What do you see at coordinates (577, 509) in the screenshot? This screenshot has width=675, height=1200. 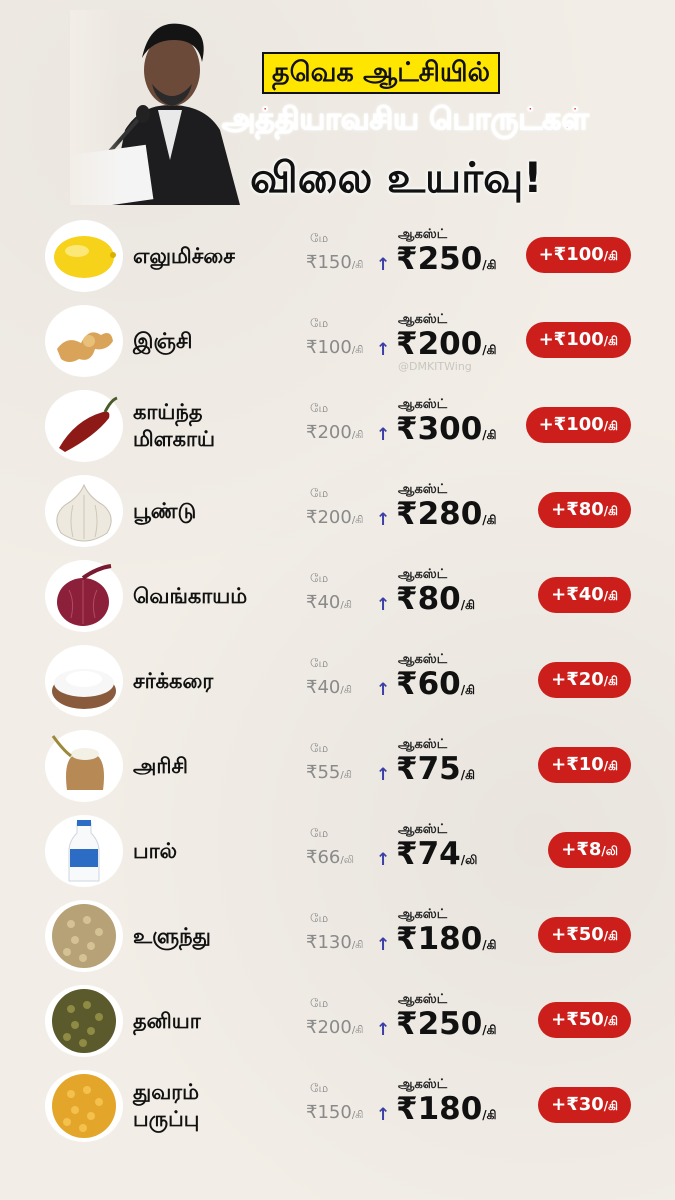 I see `increase-value: +₹80` at bounding box center [577, 509].